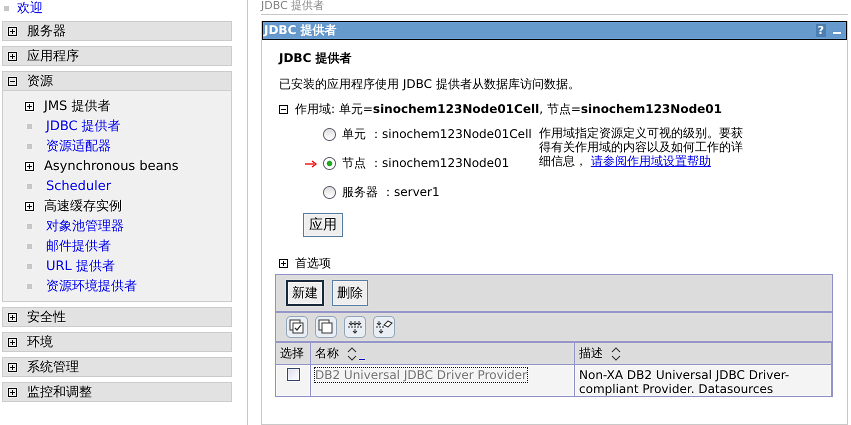 The height and width of the screenshot is (425, 851). Describe the element at coordinates (77, 106) in the screenshot. I see `nav-group: JMS 提供者` at that location.